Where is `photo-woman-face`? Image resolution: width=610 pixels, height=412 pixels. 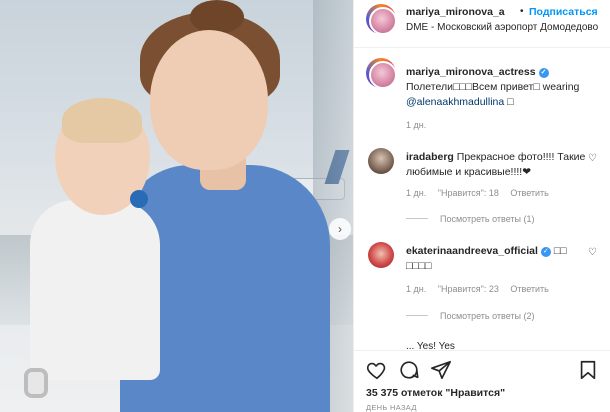 photo-woman-face is located at coordinates (209, 100).